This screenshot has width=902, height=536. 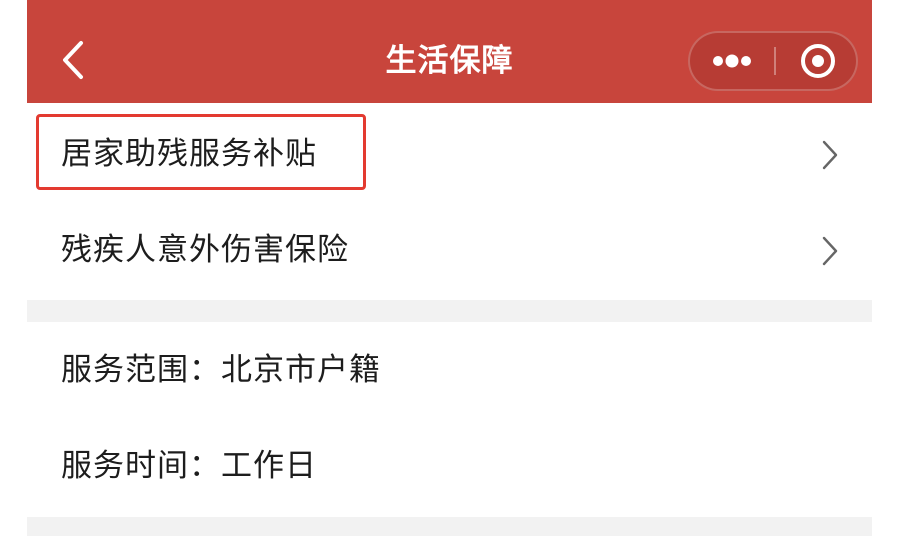 I want to click on close-button, so click(x=817, y=61).